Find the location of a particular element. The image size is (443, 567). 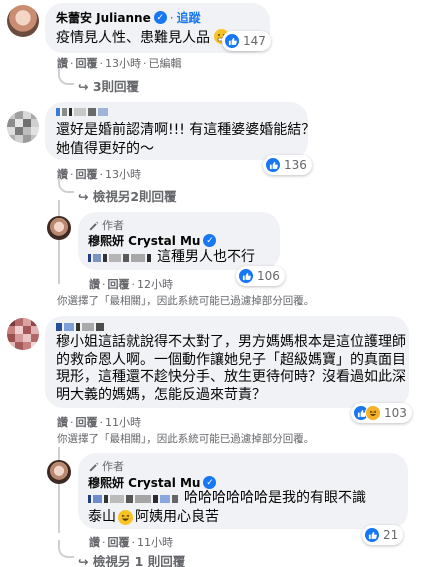

follow-link: 追蹤 is located at coordinates (189, 17).